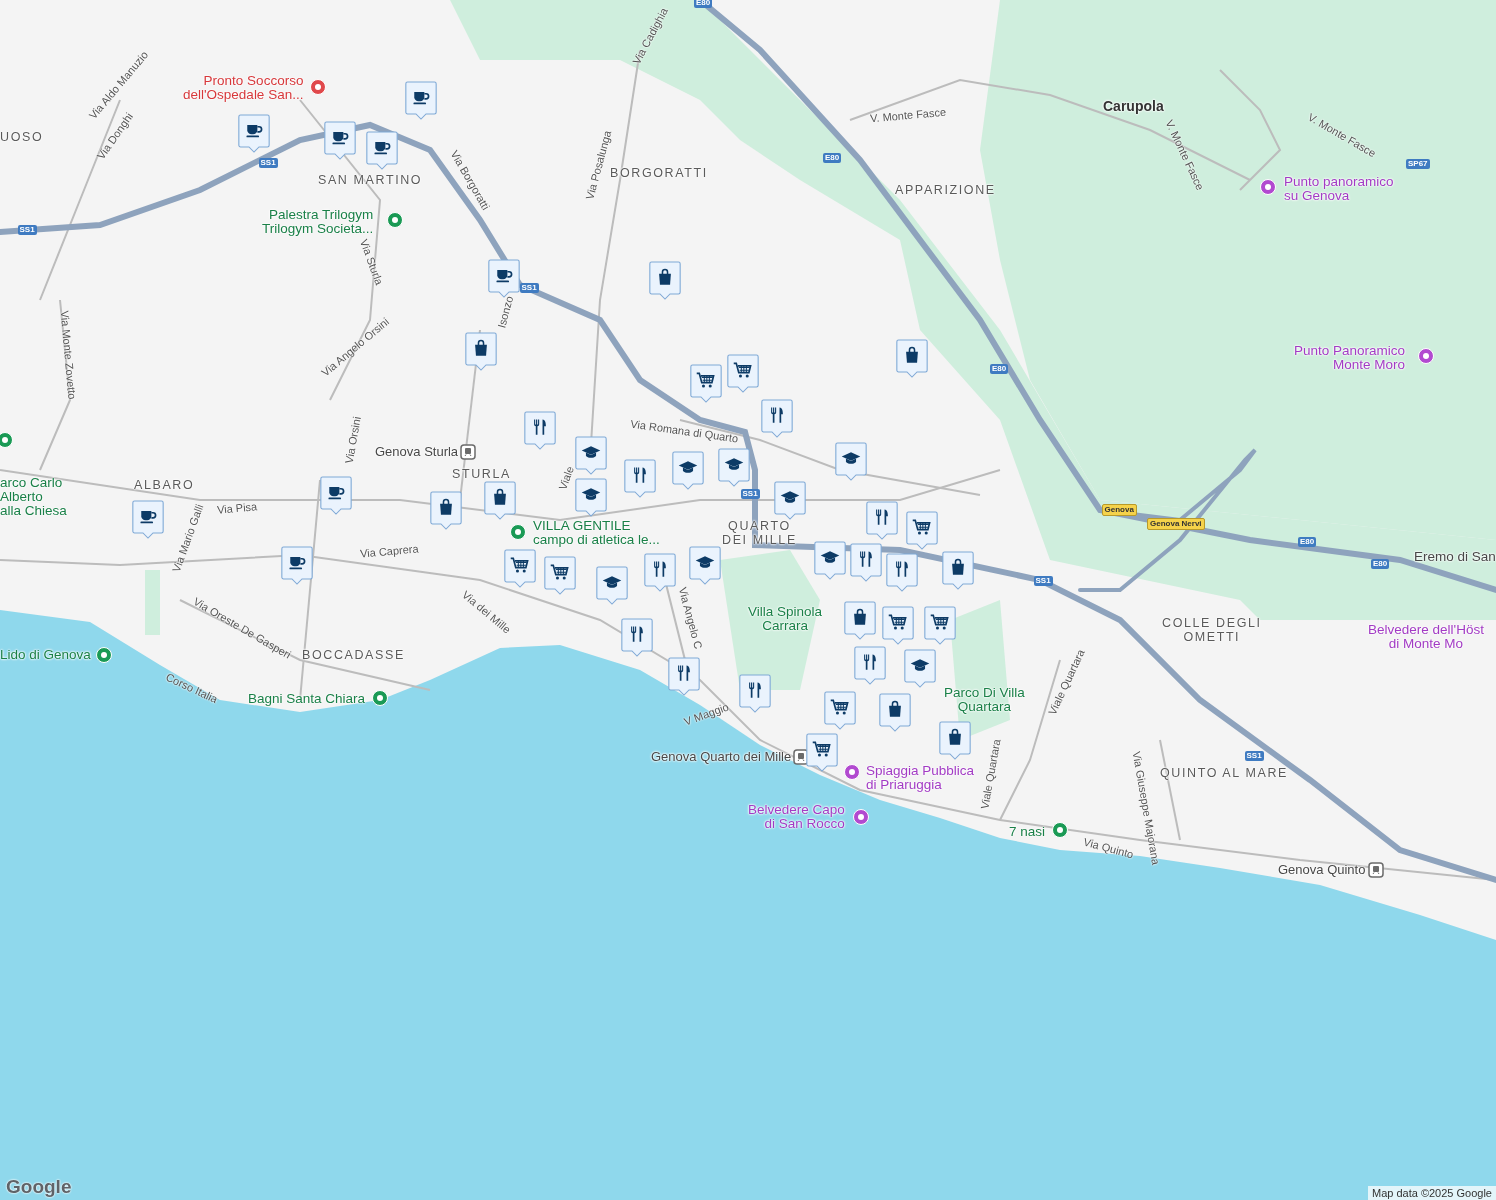 This screenshot has width=1496, height=1200. I want to click on street-label: Via Romana di Quarto, so click(684, 431).